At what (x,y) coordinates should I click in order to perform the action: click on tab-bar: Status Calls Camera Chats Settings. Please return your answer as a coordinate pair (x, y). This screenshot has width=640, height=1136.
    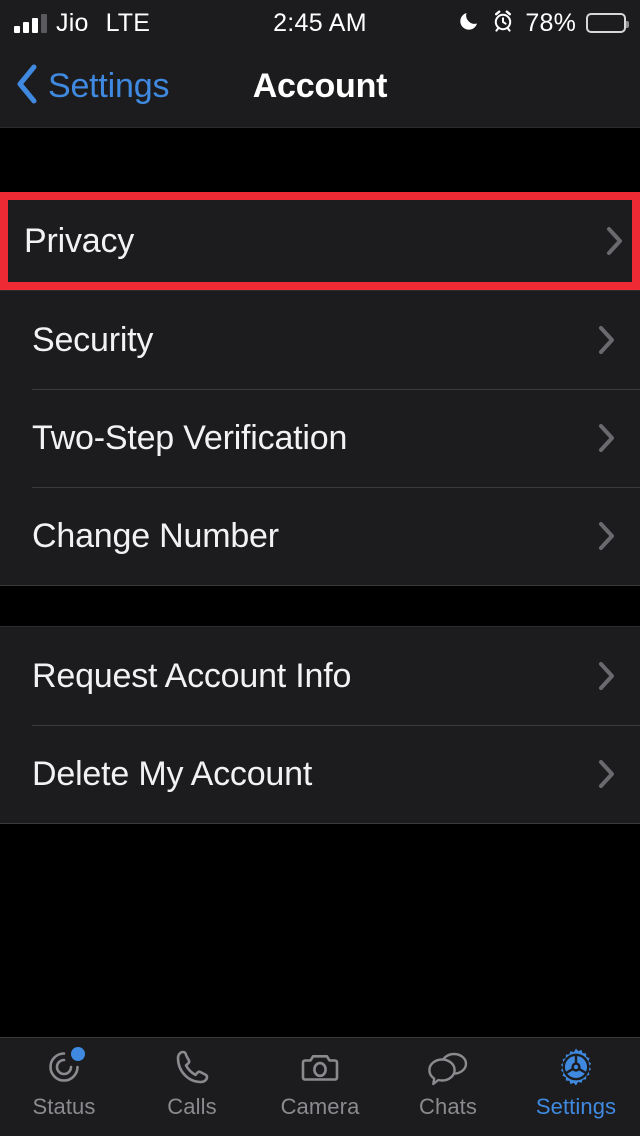
    Looking at the image, I should click on (320, 1086).